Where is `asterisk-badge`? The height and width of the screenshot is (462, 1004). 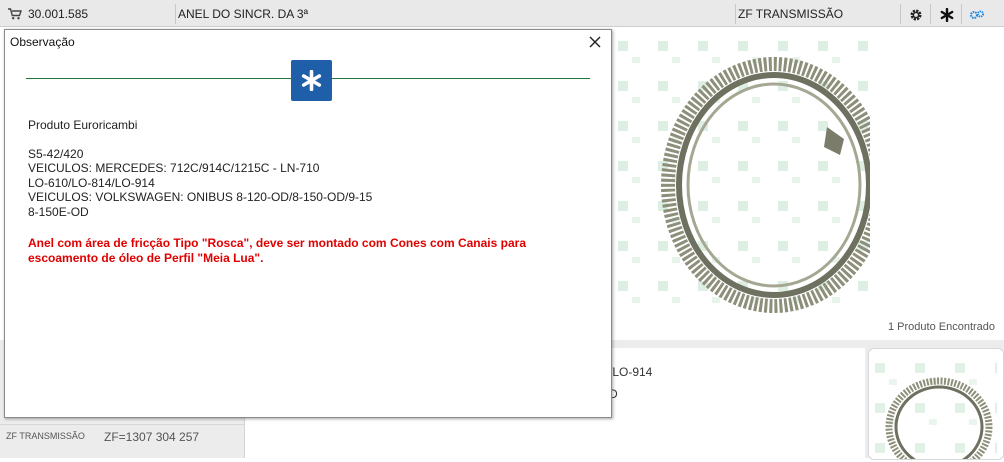 asterisk-badge is located at coordinates (311, 80).